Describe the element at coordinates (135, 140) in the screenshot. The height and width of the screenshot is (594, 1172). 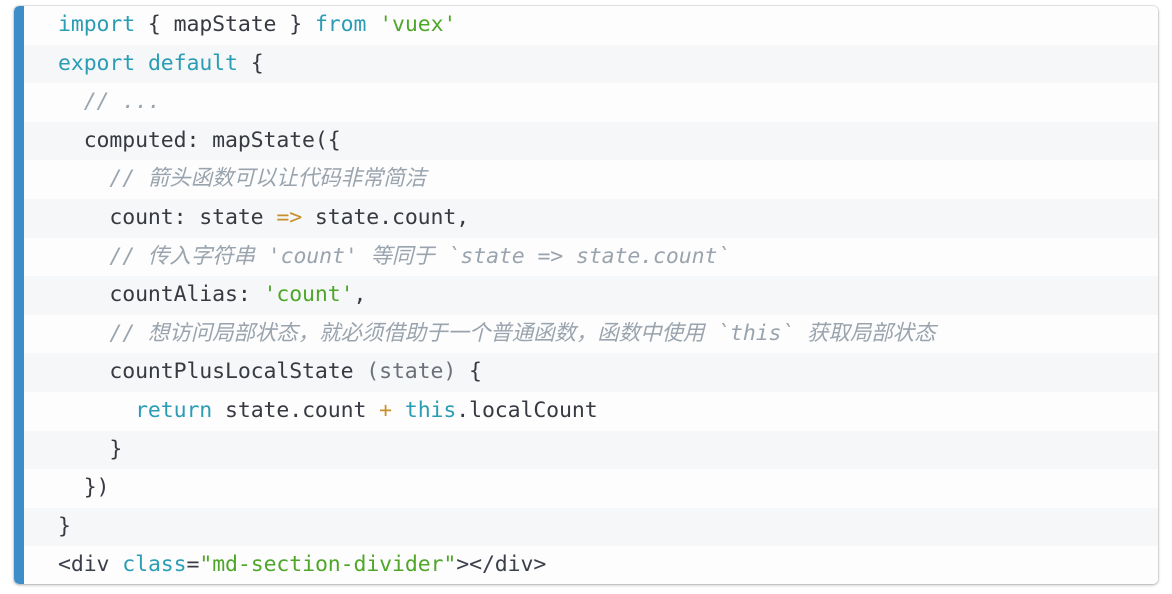
I see `code-token-plain: computed:` at that location.